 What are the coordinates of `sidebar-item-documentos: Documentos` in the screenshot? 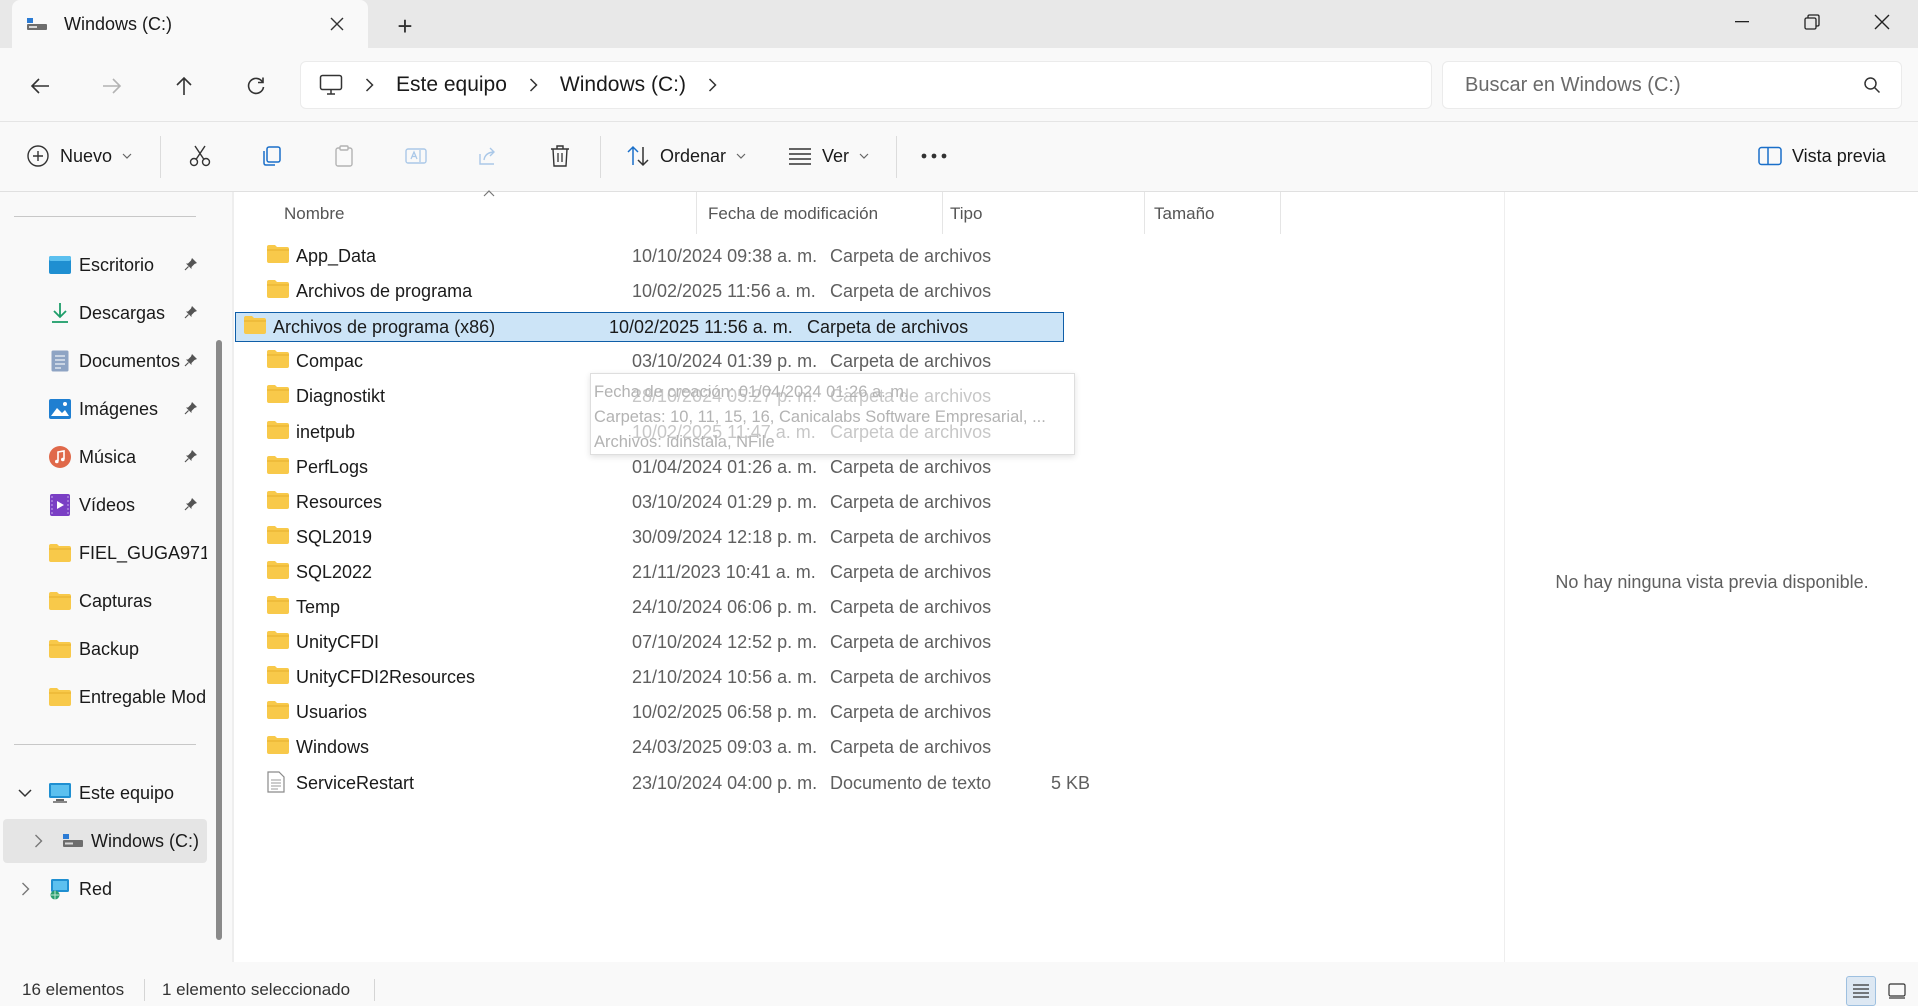 It's located at (104, 361).